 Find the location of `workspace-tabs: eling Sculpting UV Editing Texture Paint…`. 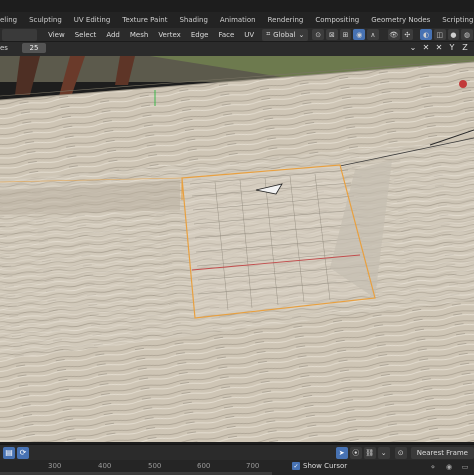

workspace-tabs: eling Sculpting UV Editing Texture Paint… is located at coordinates (237, 20).